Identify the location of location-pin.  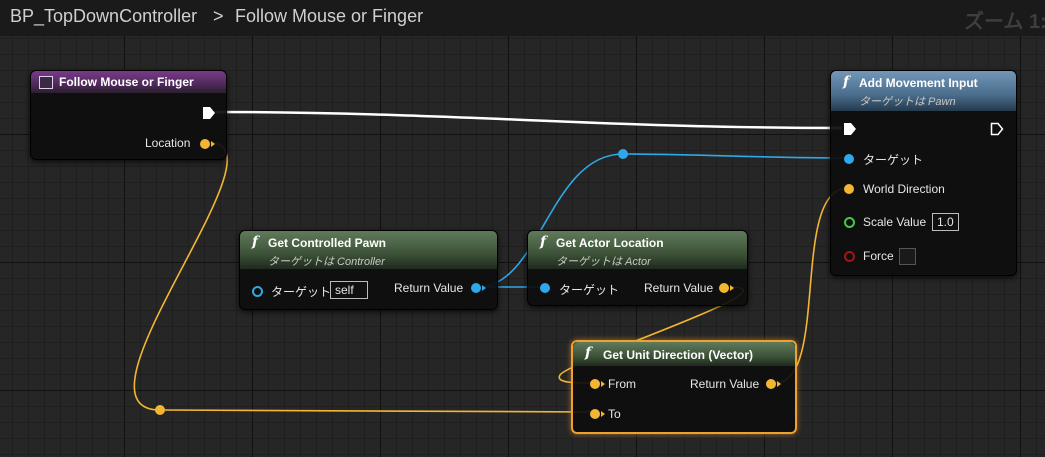
(205, 144).